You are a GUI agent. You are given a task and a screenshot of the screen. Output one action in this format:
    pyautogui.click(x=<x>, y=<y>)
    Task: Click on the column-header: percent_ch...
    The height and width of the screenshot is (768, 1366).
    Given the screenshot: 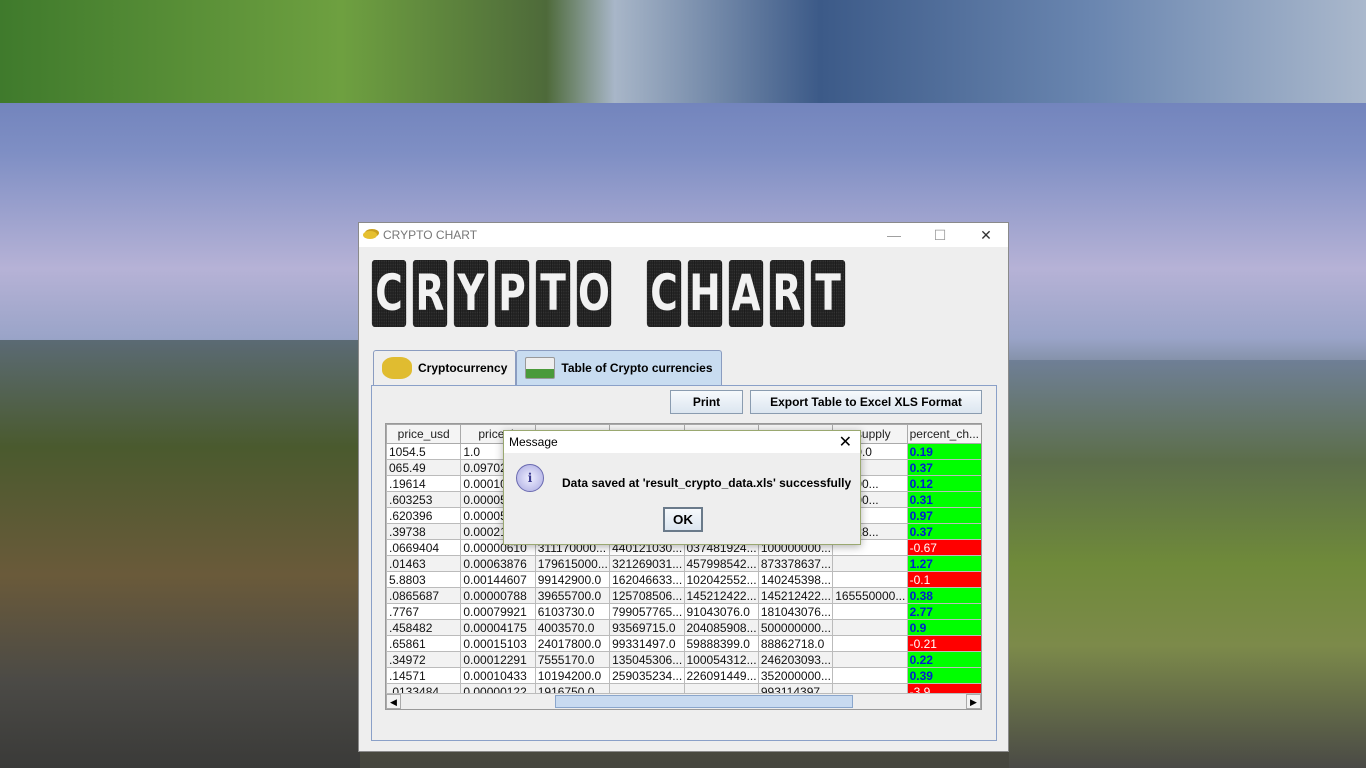 What is the action you would take?
    pyautogui.click(x=943, y=434)
    